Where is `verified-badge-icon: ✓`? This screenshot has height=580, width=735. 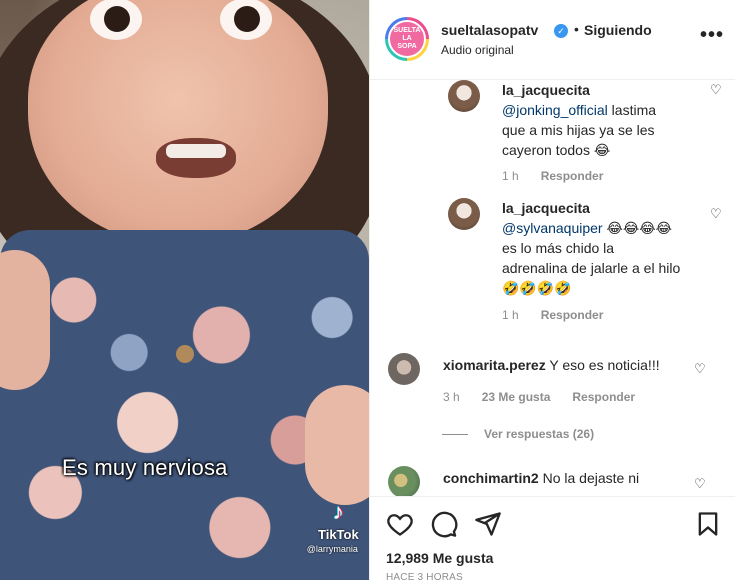 verified-badge-icon: ✓ is located at coordinates (561, 31).